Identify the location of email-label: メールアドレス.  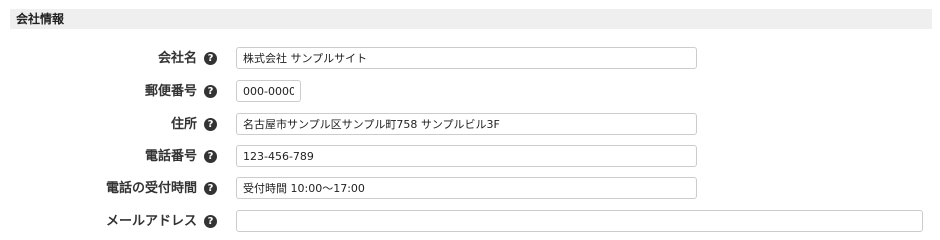
(151, 221).